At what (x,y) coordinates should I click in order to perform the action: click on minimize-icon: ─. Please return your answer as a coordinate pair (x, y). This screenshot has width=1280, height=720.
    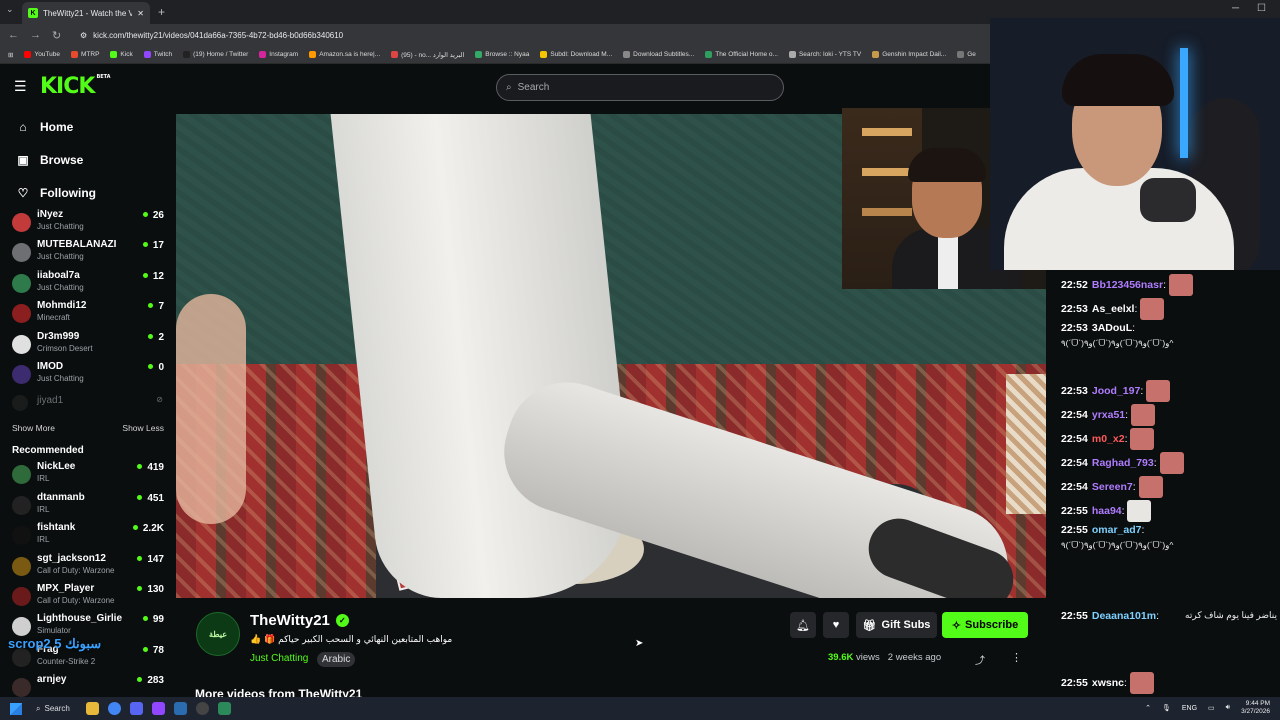
    Looking at the image, I should click on (1235, 8).